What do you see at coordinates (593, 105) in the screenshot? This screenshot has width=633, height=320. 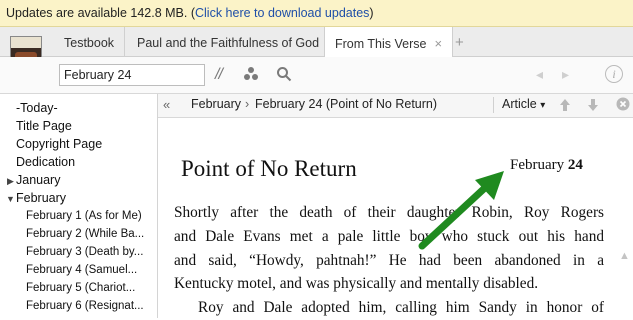 I see `next-article-icon` at bounding box center [593, 105].